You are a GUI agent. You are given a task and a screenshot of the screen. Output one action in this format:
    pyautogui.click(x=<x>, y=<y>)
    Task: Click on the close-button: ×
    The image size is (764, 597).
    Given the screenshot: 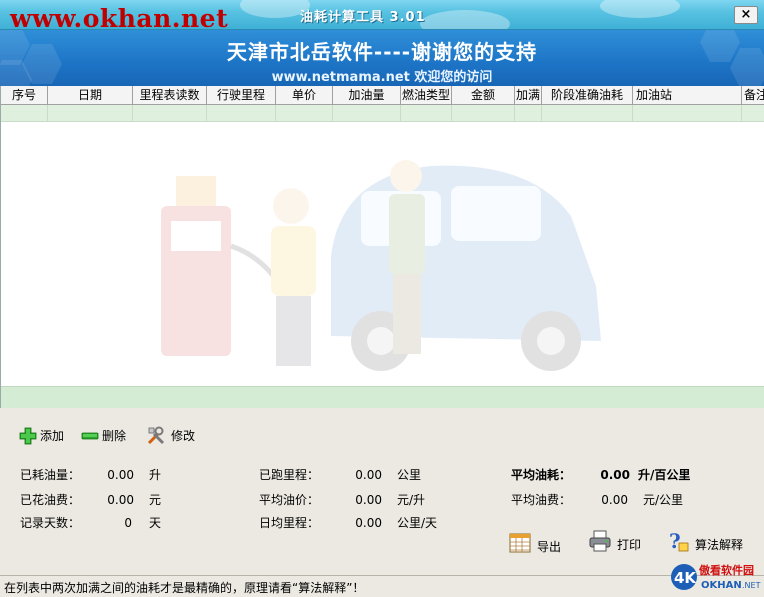 What is the action you would take?
    pyautogui.click(x=746, y=15)
    